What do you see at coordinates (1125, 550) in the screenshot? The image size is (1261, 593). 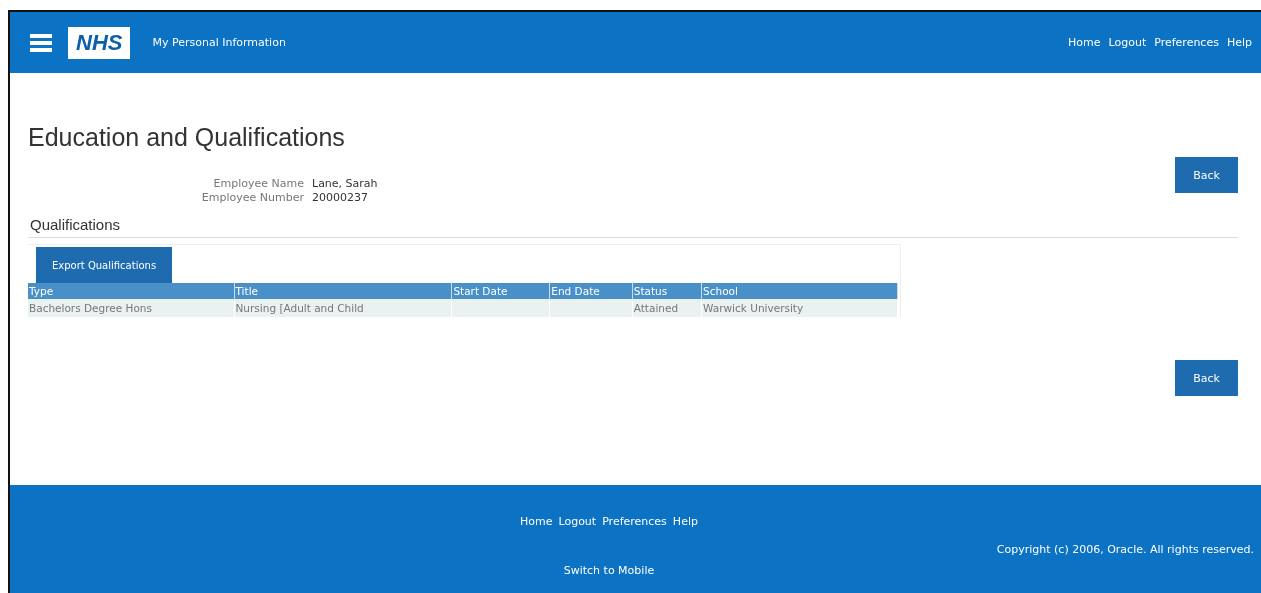 I see `copyright-text: Copyright (c) 2006, Oracle. All rights reserved.` at bounding box center [1125, 550].